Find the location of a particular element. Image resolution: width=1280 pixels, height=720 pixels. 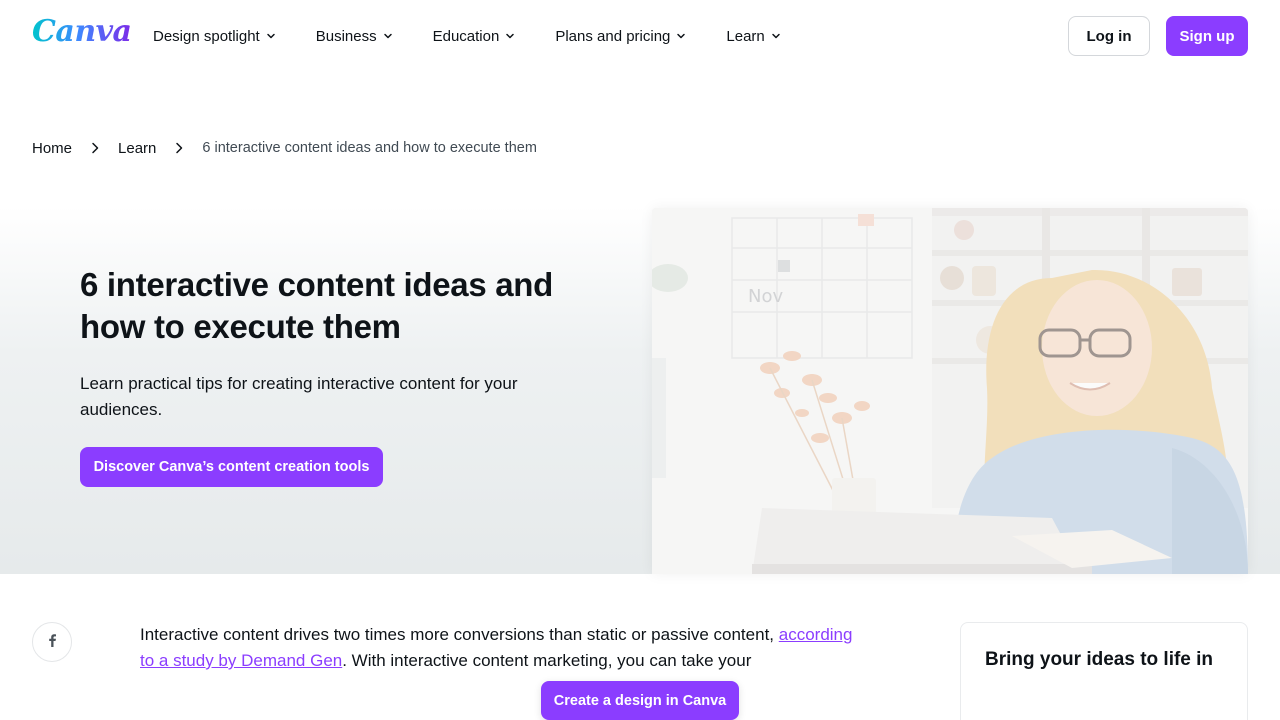

breadcrumb-home-link: Home is located at coordinates (52, 148).